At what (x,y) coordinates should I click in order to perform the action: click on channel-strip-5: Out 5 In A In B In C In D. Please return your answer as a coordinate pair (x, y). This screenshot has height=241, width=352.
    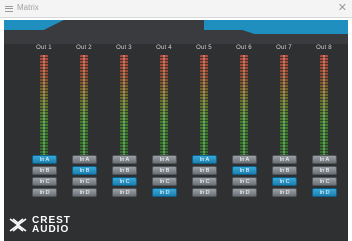
    Looking at the image, I should click on (204, 130).